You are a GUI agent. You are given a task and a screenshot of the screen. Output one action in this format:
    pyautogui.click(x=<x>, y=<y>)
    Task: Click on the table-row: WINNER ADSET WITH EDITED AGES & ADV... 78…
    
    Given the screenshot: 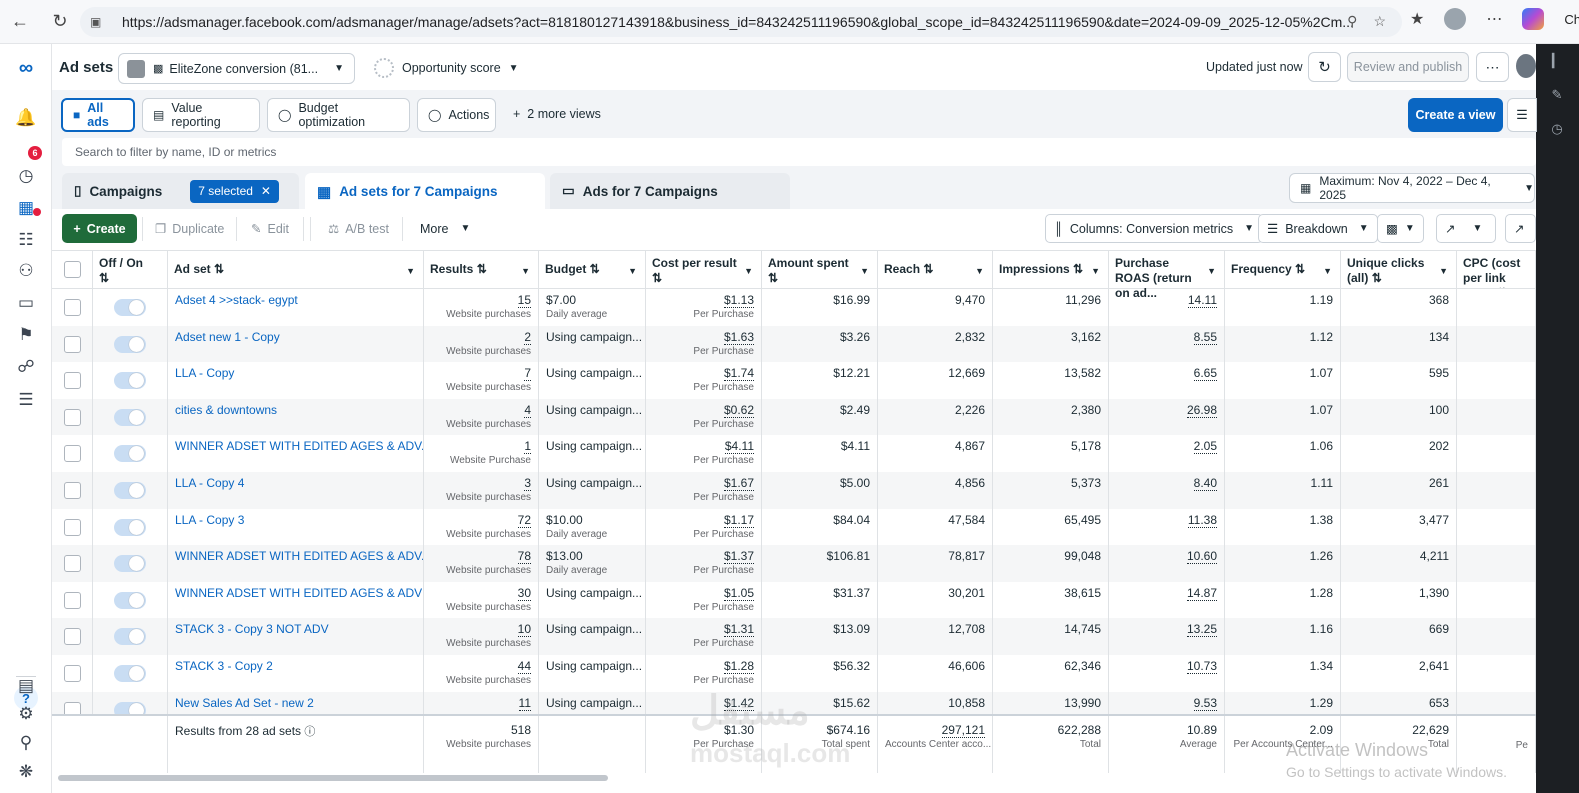 What is the action you would take?
    pyautogui.click(x=794, y=563)
    